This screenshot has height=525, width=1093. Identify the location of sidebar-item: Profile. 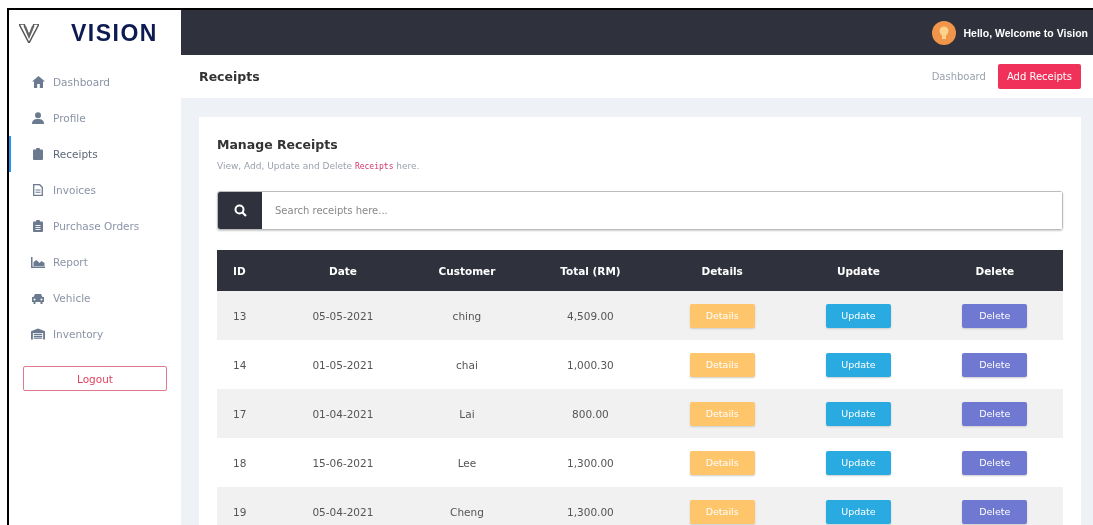
(95, 118).